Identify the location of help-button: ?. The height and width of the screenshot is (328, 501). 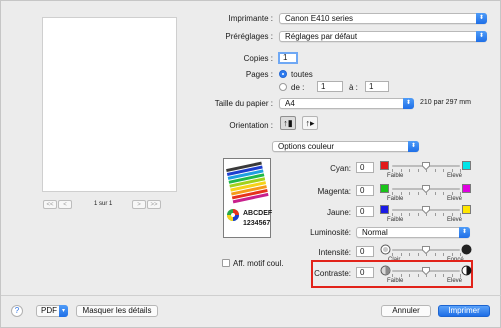
(17, 311).